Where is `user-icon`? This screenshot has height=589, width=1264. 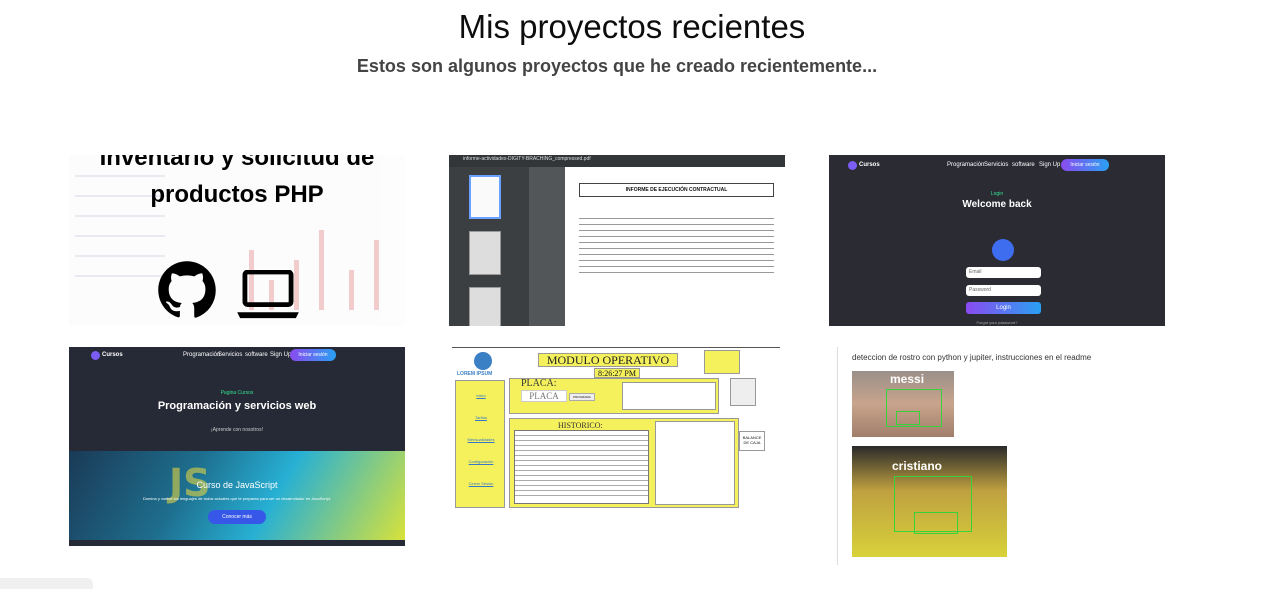 user-icon is located at coordinates (1003, 250).